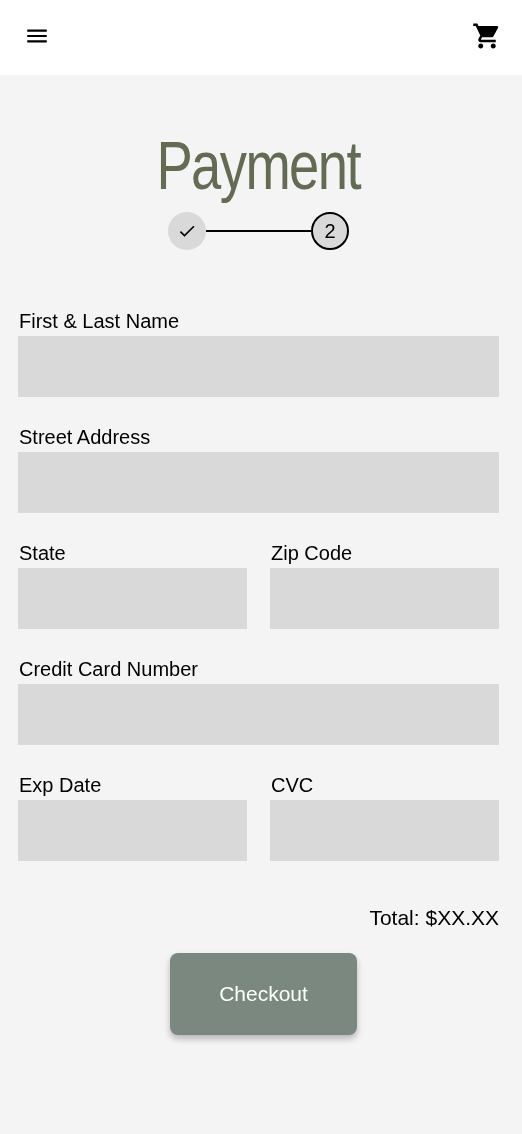  What do you see at coordinates (263, 994) in the screenshot?
I see `checkout-button: Checkout` at bounding box center [263, 994].